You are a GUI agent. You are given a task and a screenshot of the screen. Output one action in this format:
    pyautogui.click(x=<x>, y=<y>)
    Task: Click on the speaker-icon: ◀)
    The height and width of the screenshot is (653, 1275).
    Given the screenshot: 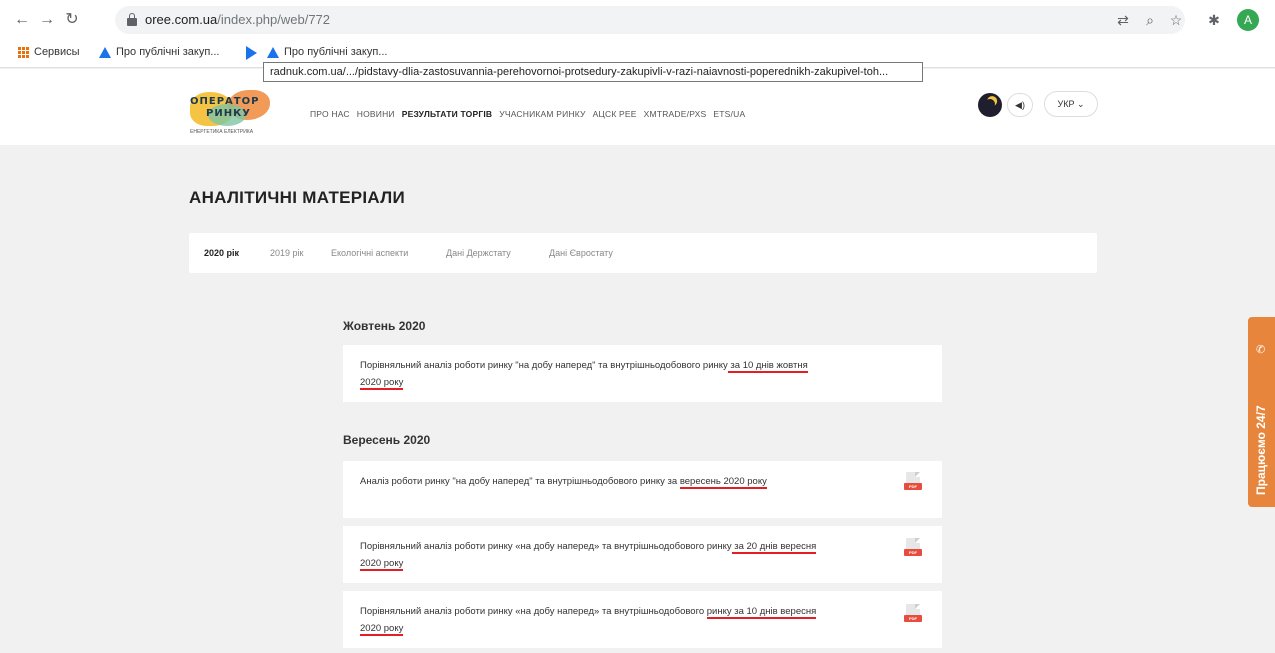 What is the action you would take?
    pyautogui.click(x=1020, y=105)
    